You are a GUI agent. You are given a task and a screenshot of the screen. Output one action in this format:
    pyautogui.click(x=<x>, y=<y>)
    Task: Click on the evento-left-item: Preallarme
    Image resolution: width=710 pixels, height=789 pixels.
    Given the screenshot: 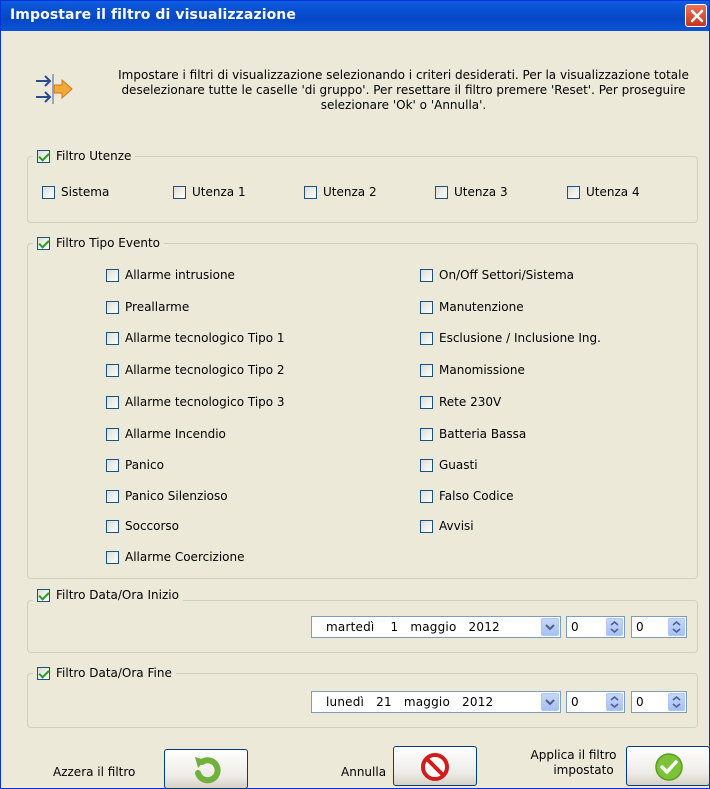 What is the action you would take?
    pyautogui.click(x=147, y=307)
    